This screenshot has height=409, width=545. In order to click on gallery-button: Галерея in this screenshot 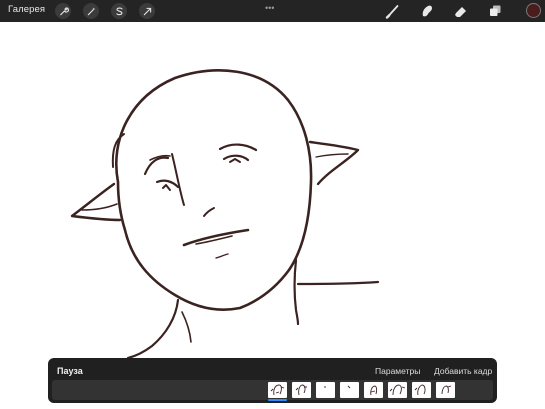, I will do `click(26, 9)`.